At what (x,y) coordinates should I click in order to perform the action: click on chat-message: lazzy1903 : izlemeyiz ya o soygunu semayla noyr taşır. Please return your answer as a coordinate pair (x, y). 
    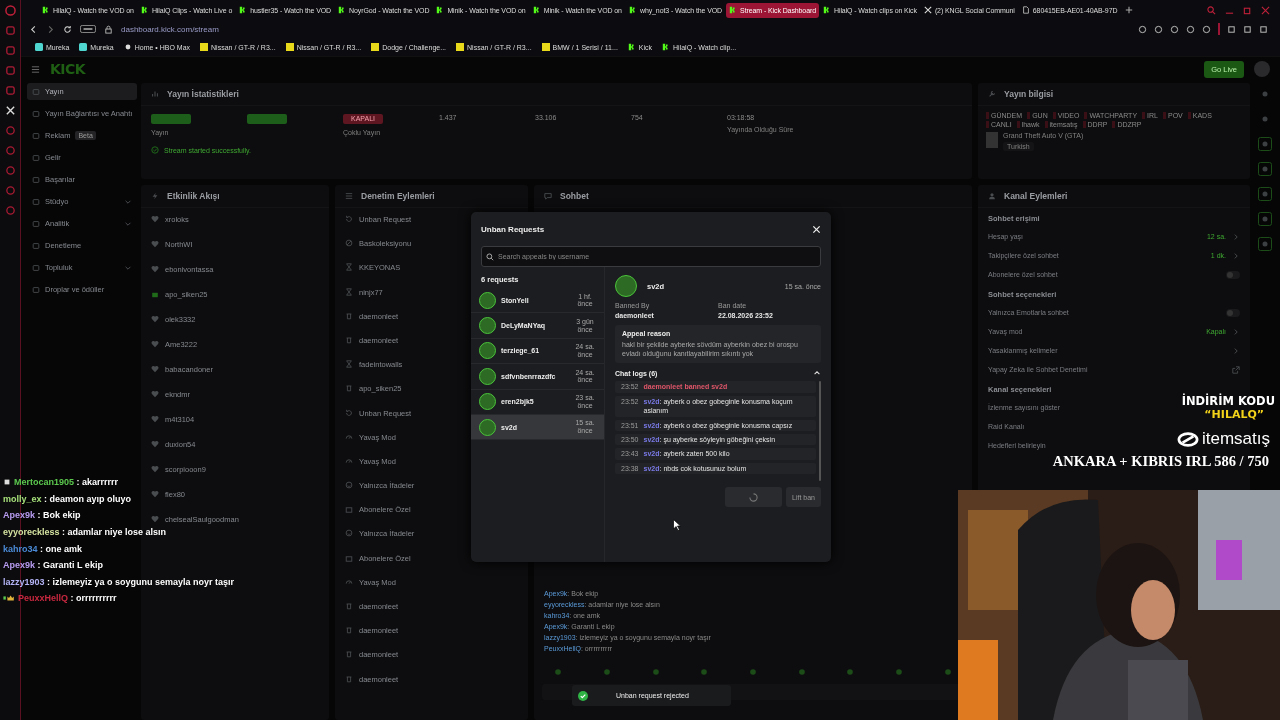
    Looking at the image, I should click on (119, 581).